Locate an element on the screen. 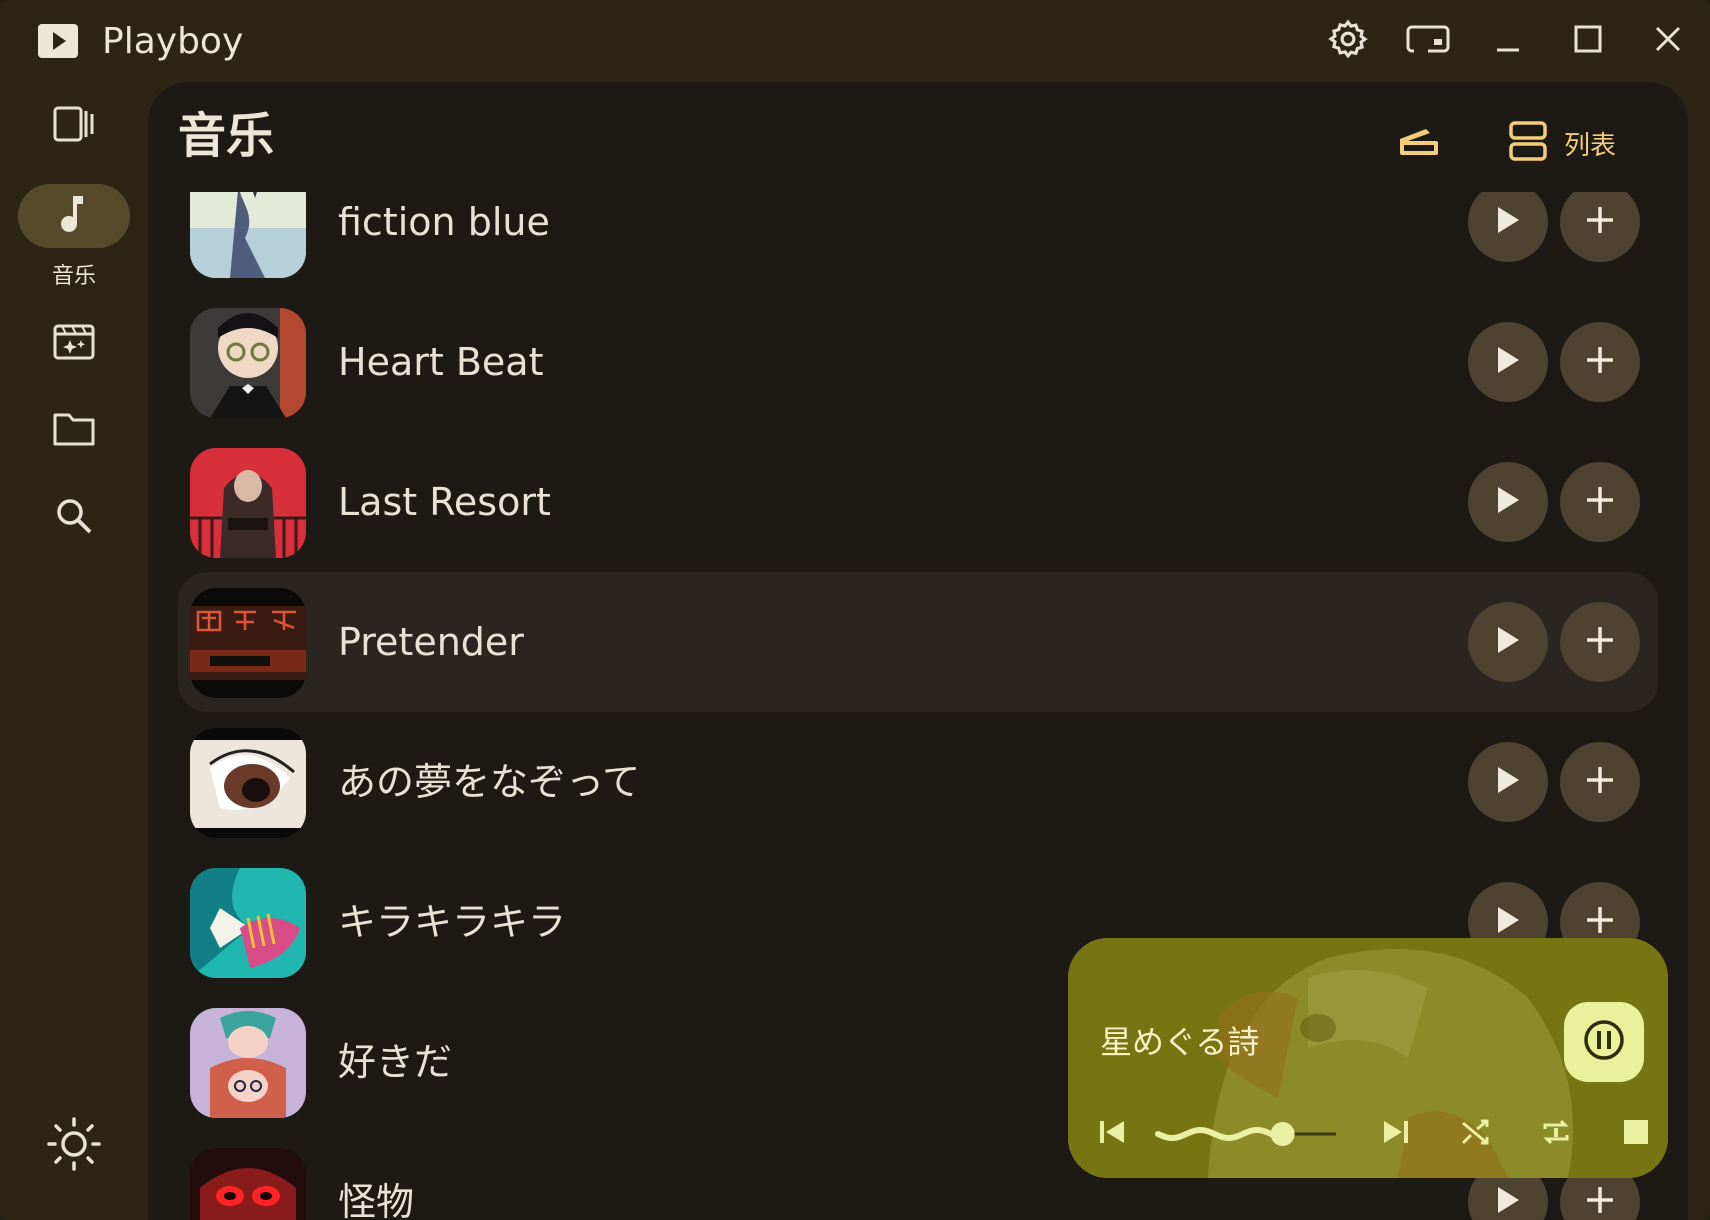  progress-slider is located at coordinates (1247, 1134).